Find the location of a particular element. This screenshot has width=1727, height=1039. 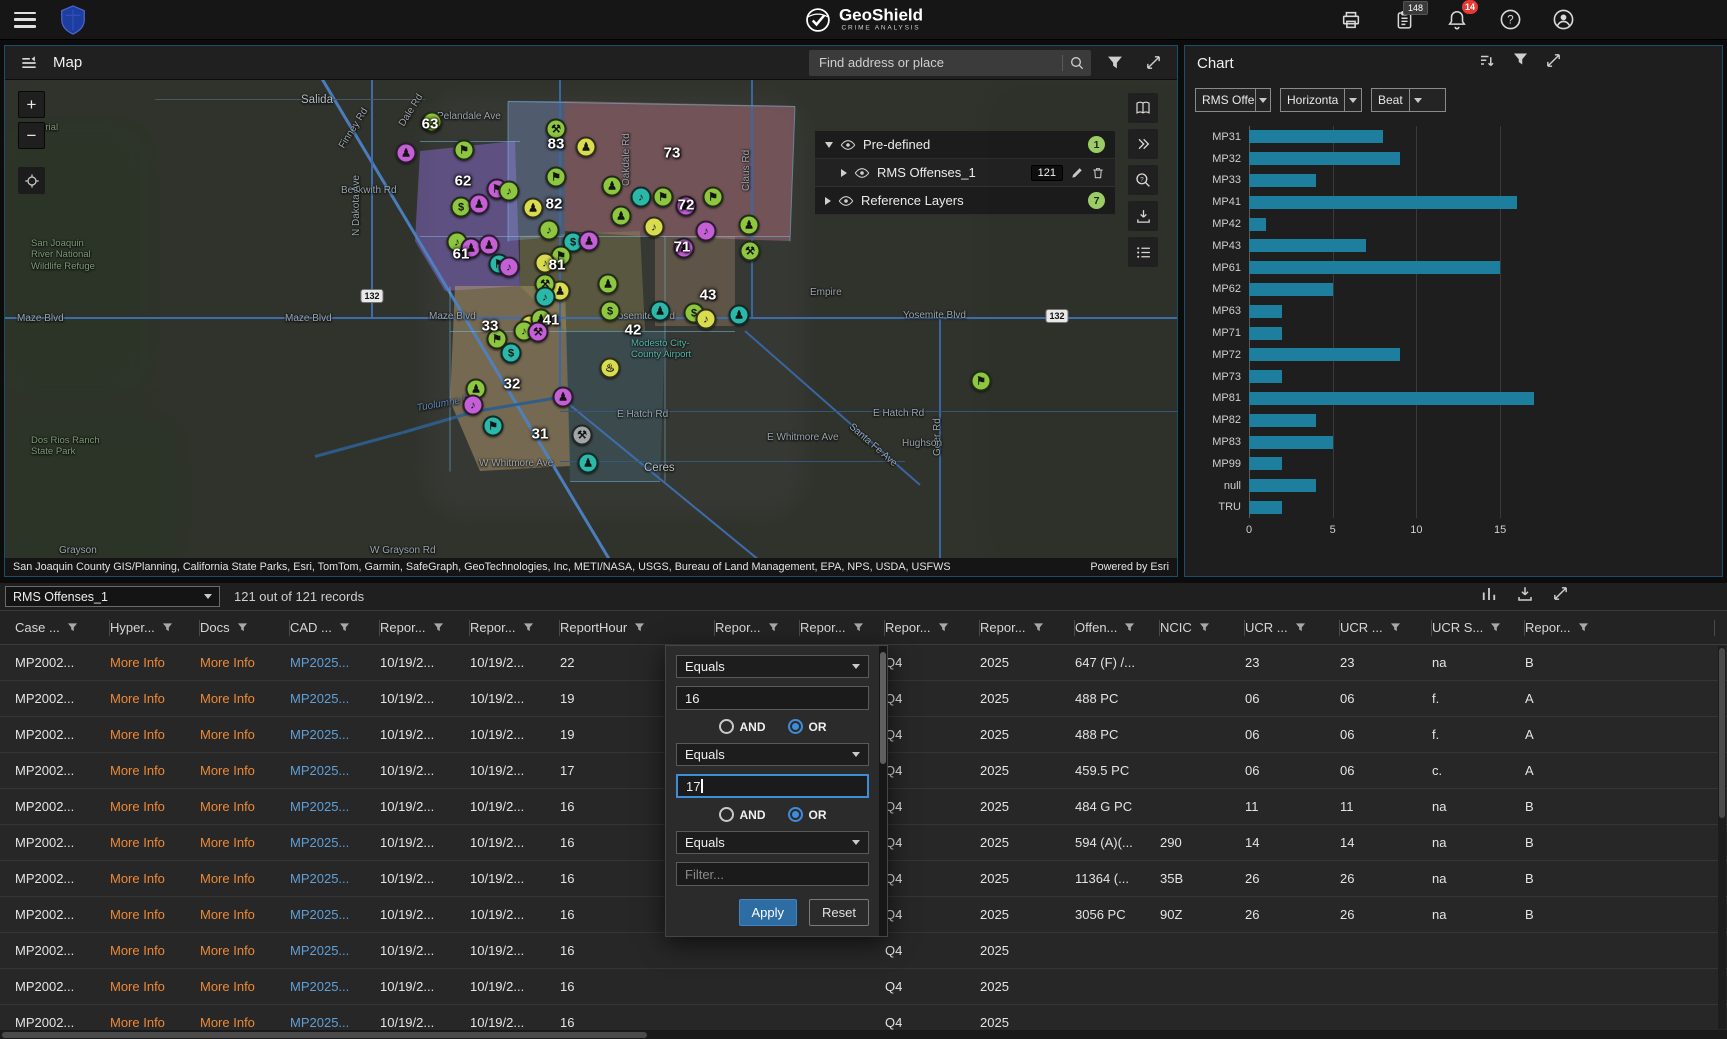

account-button is located at coordinates (1563, 20).